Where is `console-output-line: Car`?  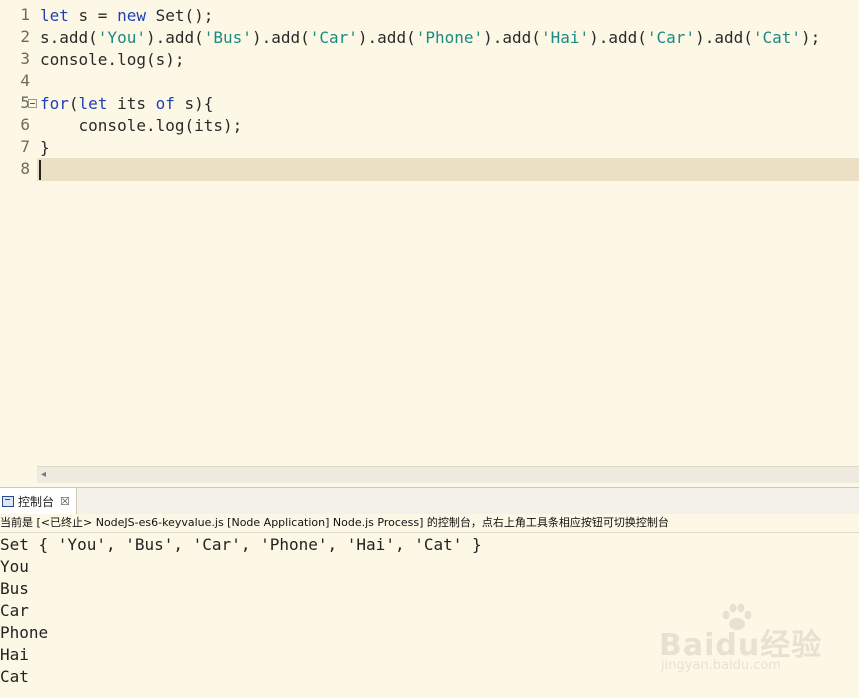
console-output-line: Car is located at coordinates (14, 610).